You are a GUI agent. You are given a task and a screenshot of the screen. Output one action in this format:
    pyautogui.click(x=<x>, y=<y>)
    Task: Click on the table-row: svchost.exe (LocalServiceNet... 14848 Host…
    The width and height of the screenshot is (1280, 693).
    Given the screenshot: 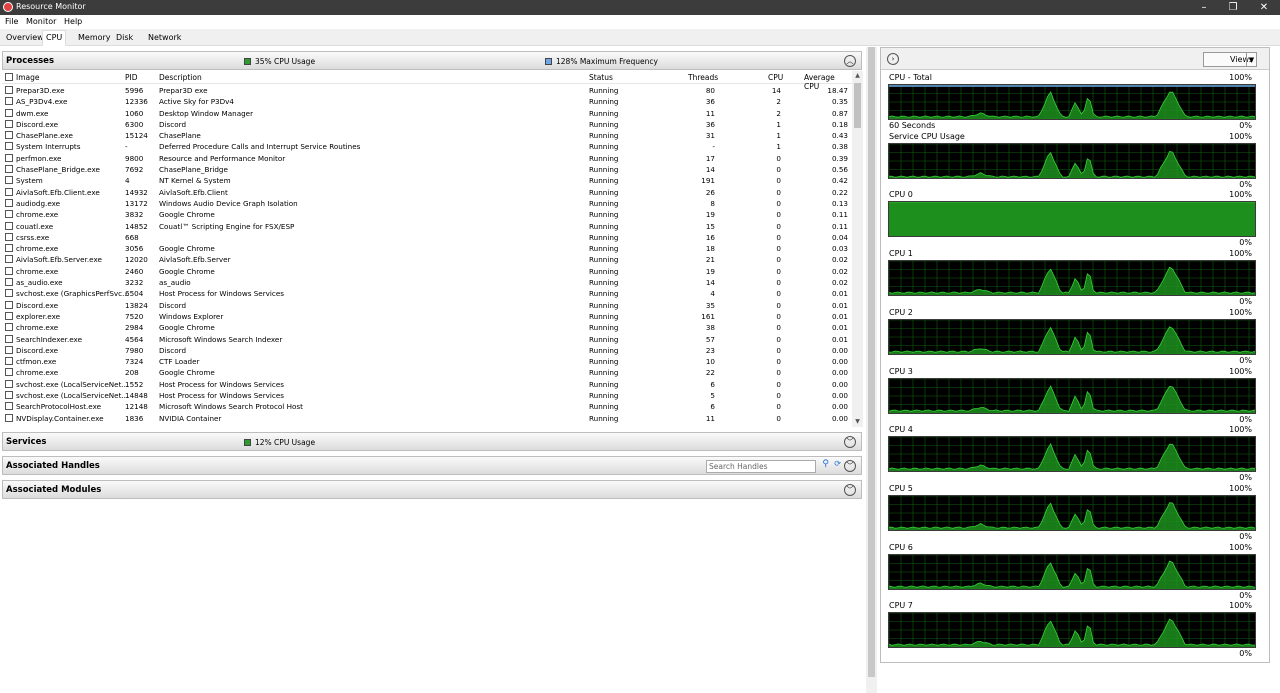 What is the action you would take?
    pyautogui.click(x=427, y=395)
    